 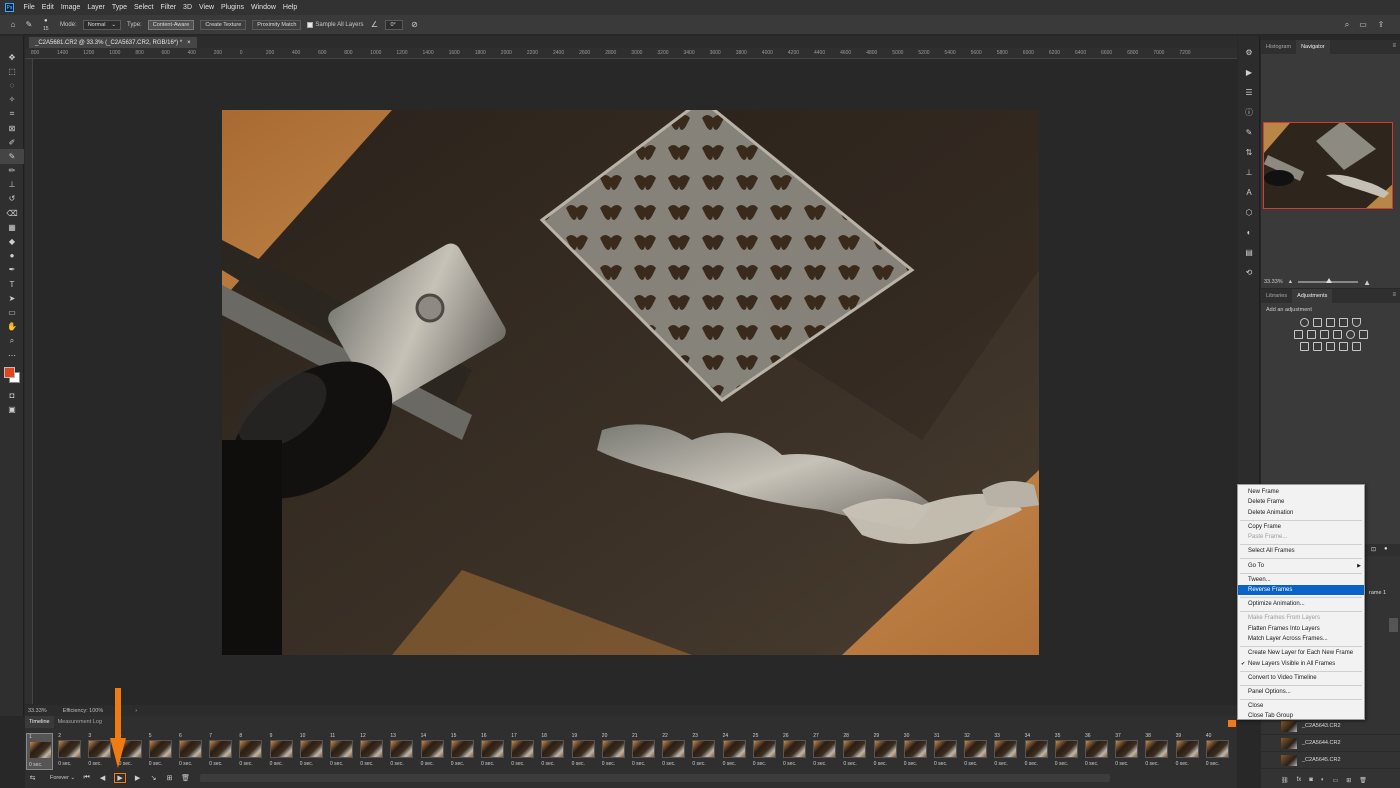 What do you see at coordinates (12, 395) in the screenshot?
I see `quick-mask-icon: ◘` at bounding box center [12, 395].